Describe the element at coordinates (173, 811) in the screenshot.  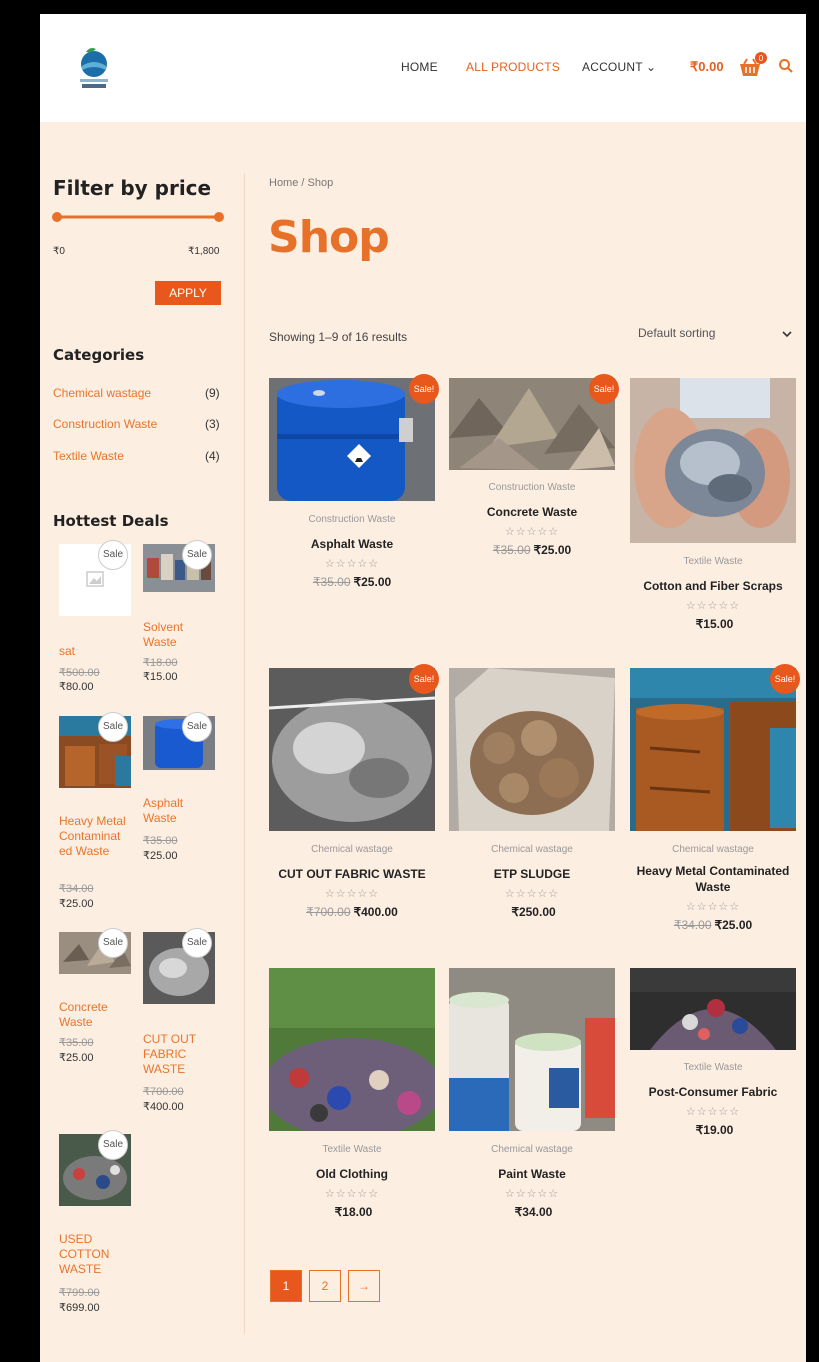
I see `deal-name: Asphalt Waste` at that location.